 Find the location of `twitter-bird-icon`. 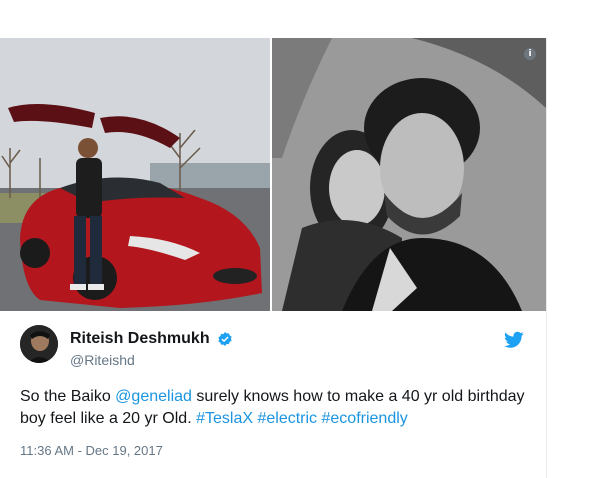

twitter-bird-icon is located at coordinates (514, 340).